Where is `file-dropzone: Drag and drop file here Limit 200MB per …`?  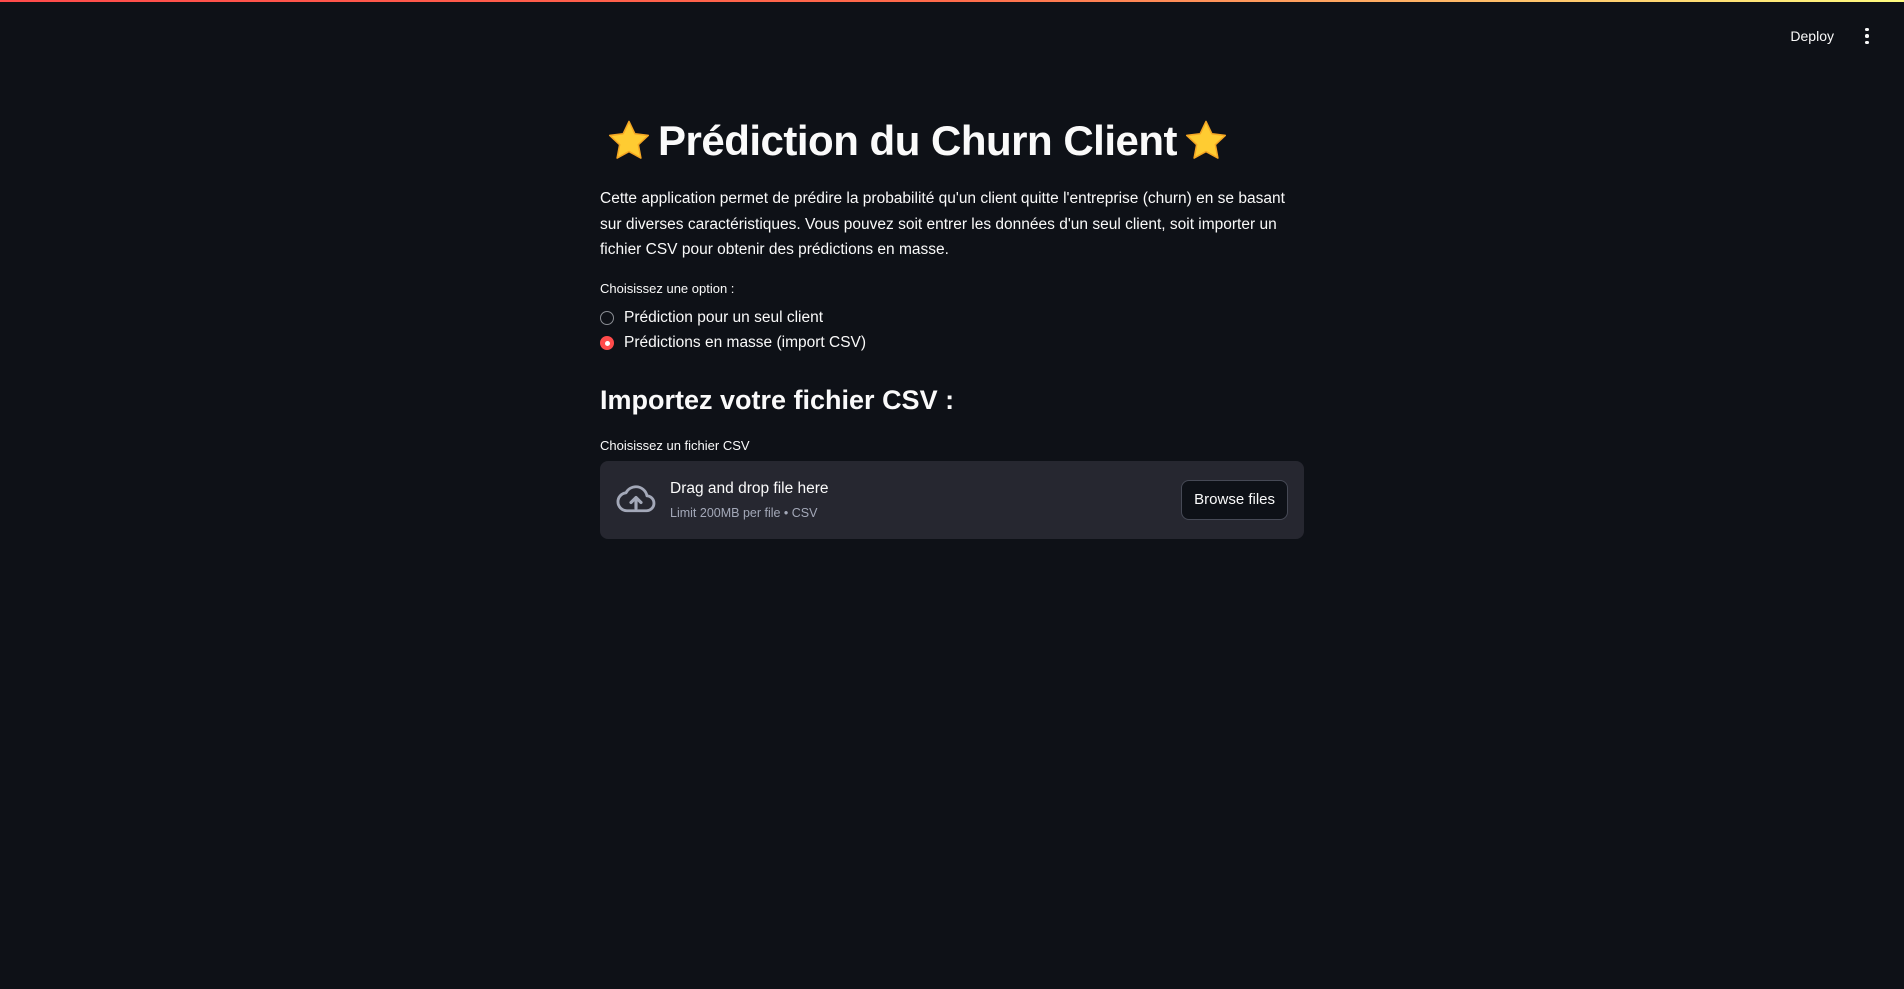 file-dropzone: Drag and drop file here Limit 200MB per … is located at coordinates (952, 499).